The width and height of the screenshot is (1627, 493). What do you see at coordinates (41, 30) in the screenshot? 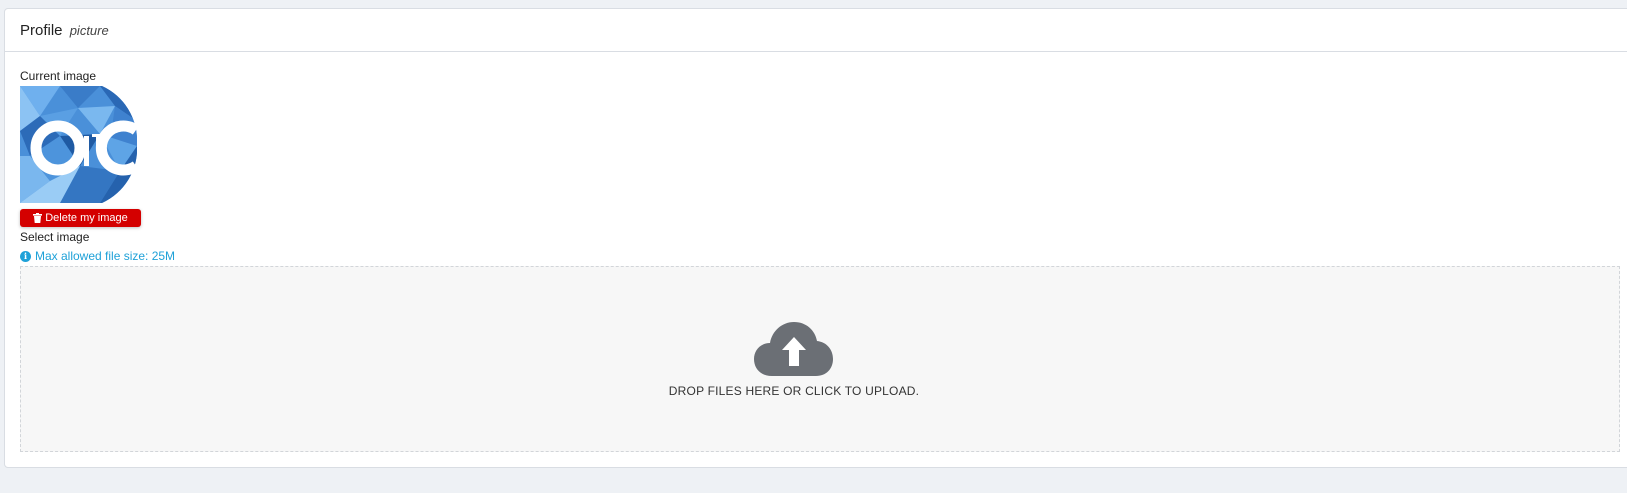
I see `card-title-main: Profile` at bounding box center [41, 30].